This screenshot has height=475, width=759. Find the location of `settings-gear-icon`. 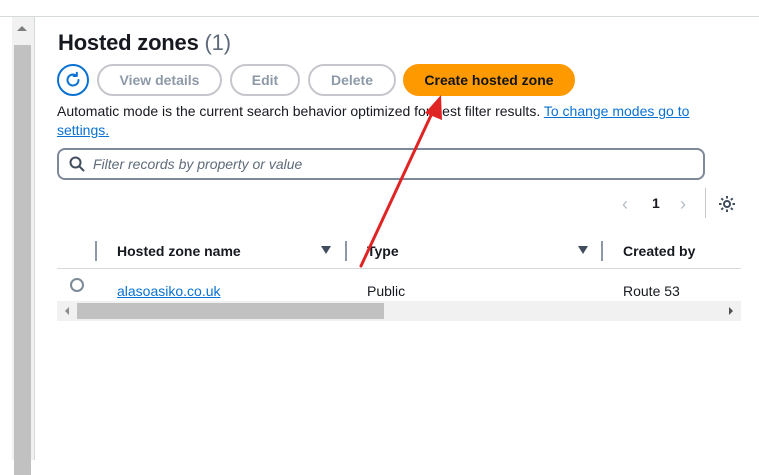

settings-gear-icon is located at coordinates (727, 204).